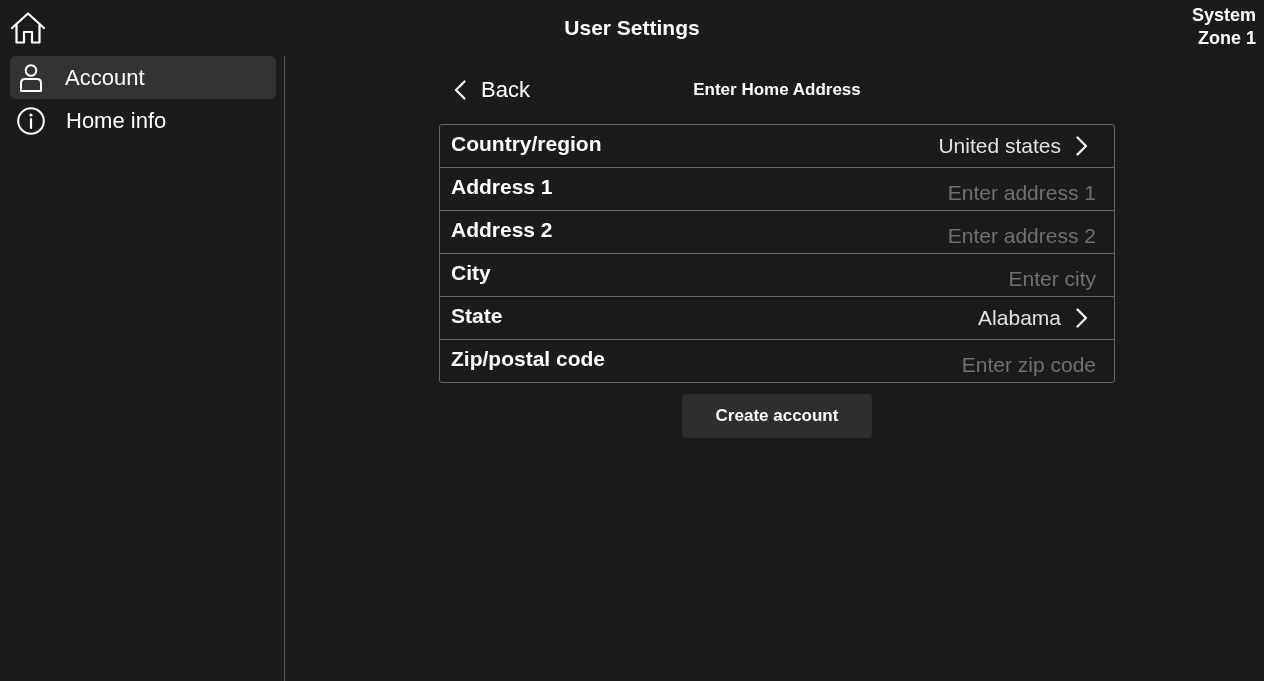  What do you see at coordinates (471, 273) in the screenshot?
I see `field-label: City` at bounding box center [471, 273].